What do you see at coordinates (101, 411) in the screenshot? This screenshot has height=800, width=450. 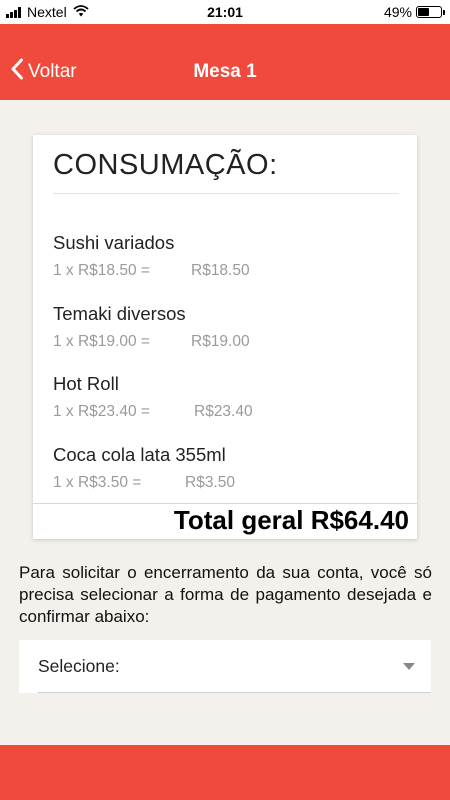 I see `item-quantity: 1 x R$23.40 =` at bounding box center [101, 411].